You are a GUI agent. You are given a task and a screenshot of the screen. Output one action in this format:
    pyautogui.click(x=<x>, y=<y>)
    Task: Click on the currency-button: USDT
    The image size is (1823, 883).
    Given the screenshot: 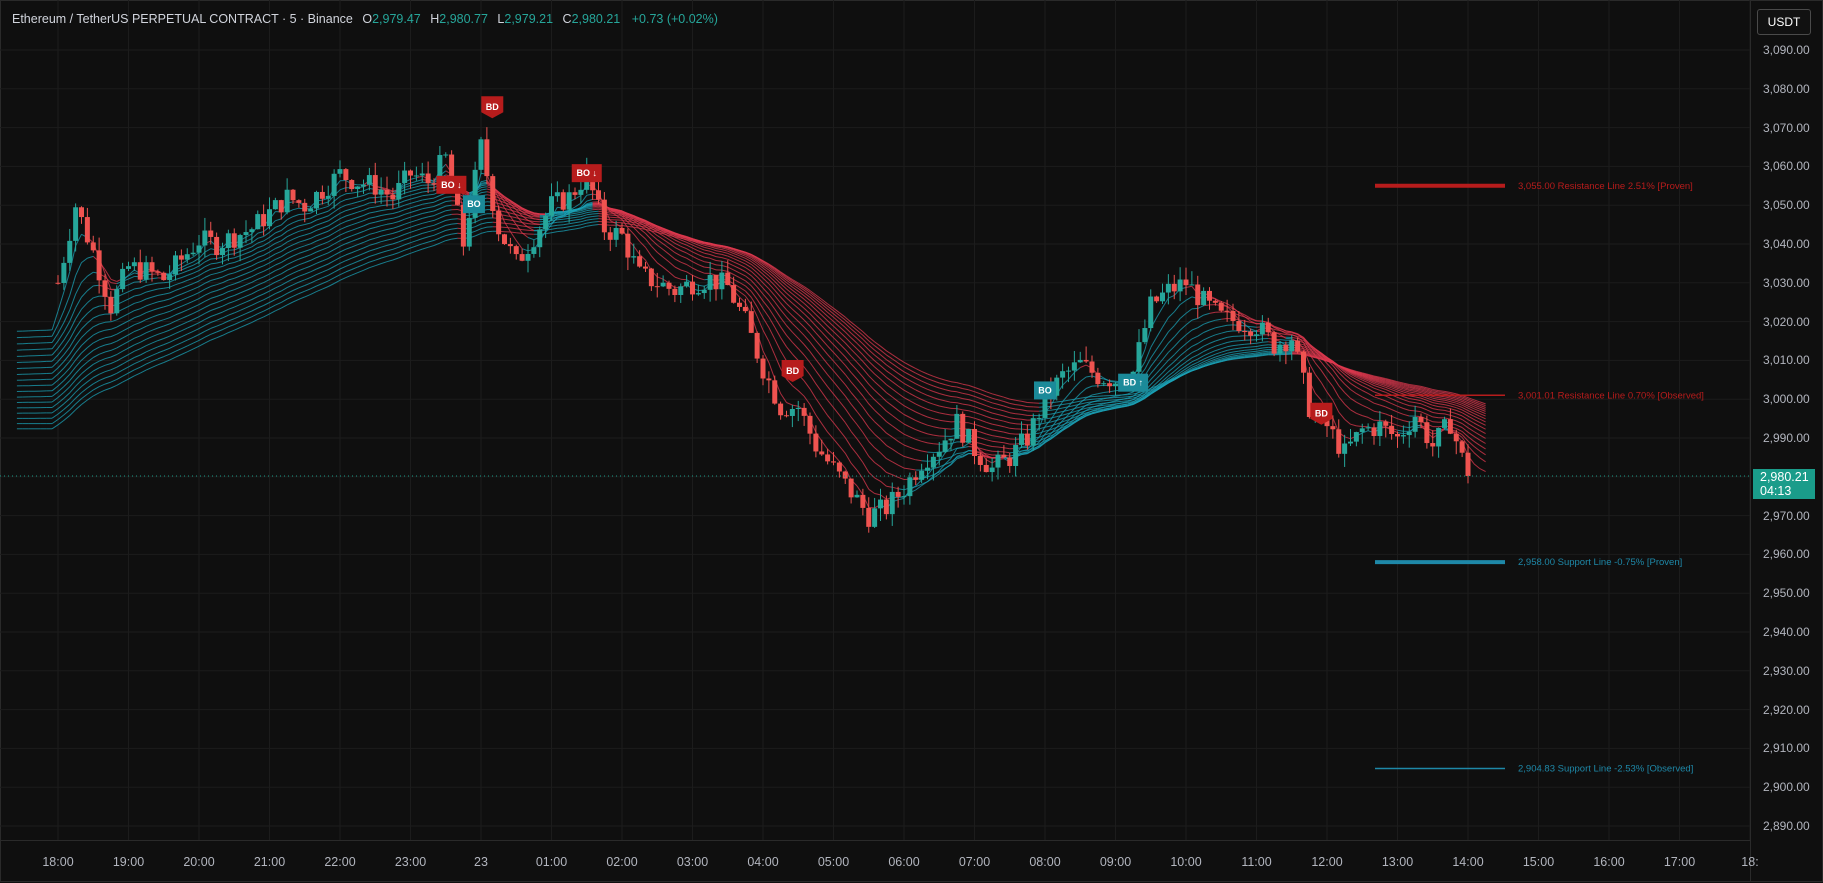 What is the action you would take?
    pyautogui.click(x=1784, y=22)
    